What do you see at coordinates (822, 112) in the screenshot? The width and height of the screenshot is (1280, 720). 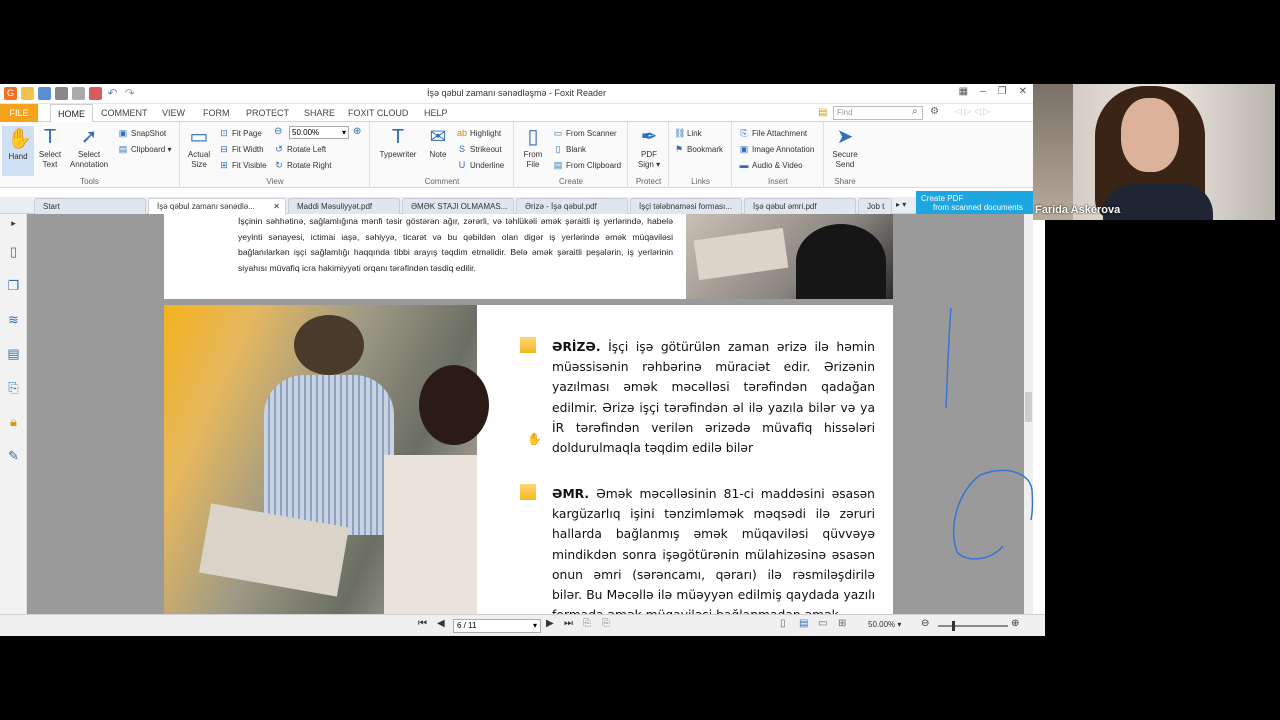 I see `folder-search-icon: ▤` at bounding box center [822, 112].